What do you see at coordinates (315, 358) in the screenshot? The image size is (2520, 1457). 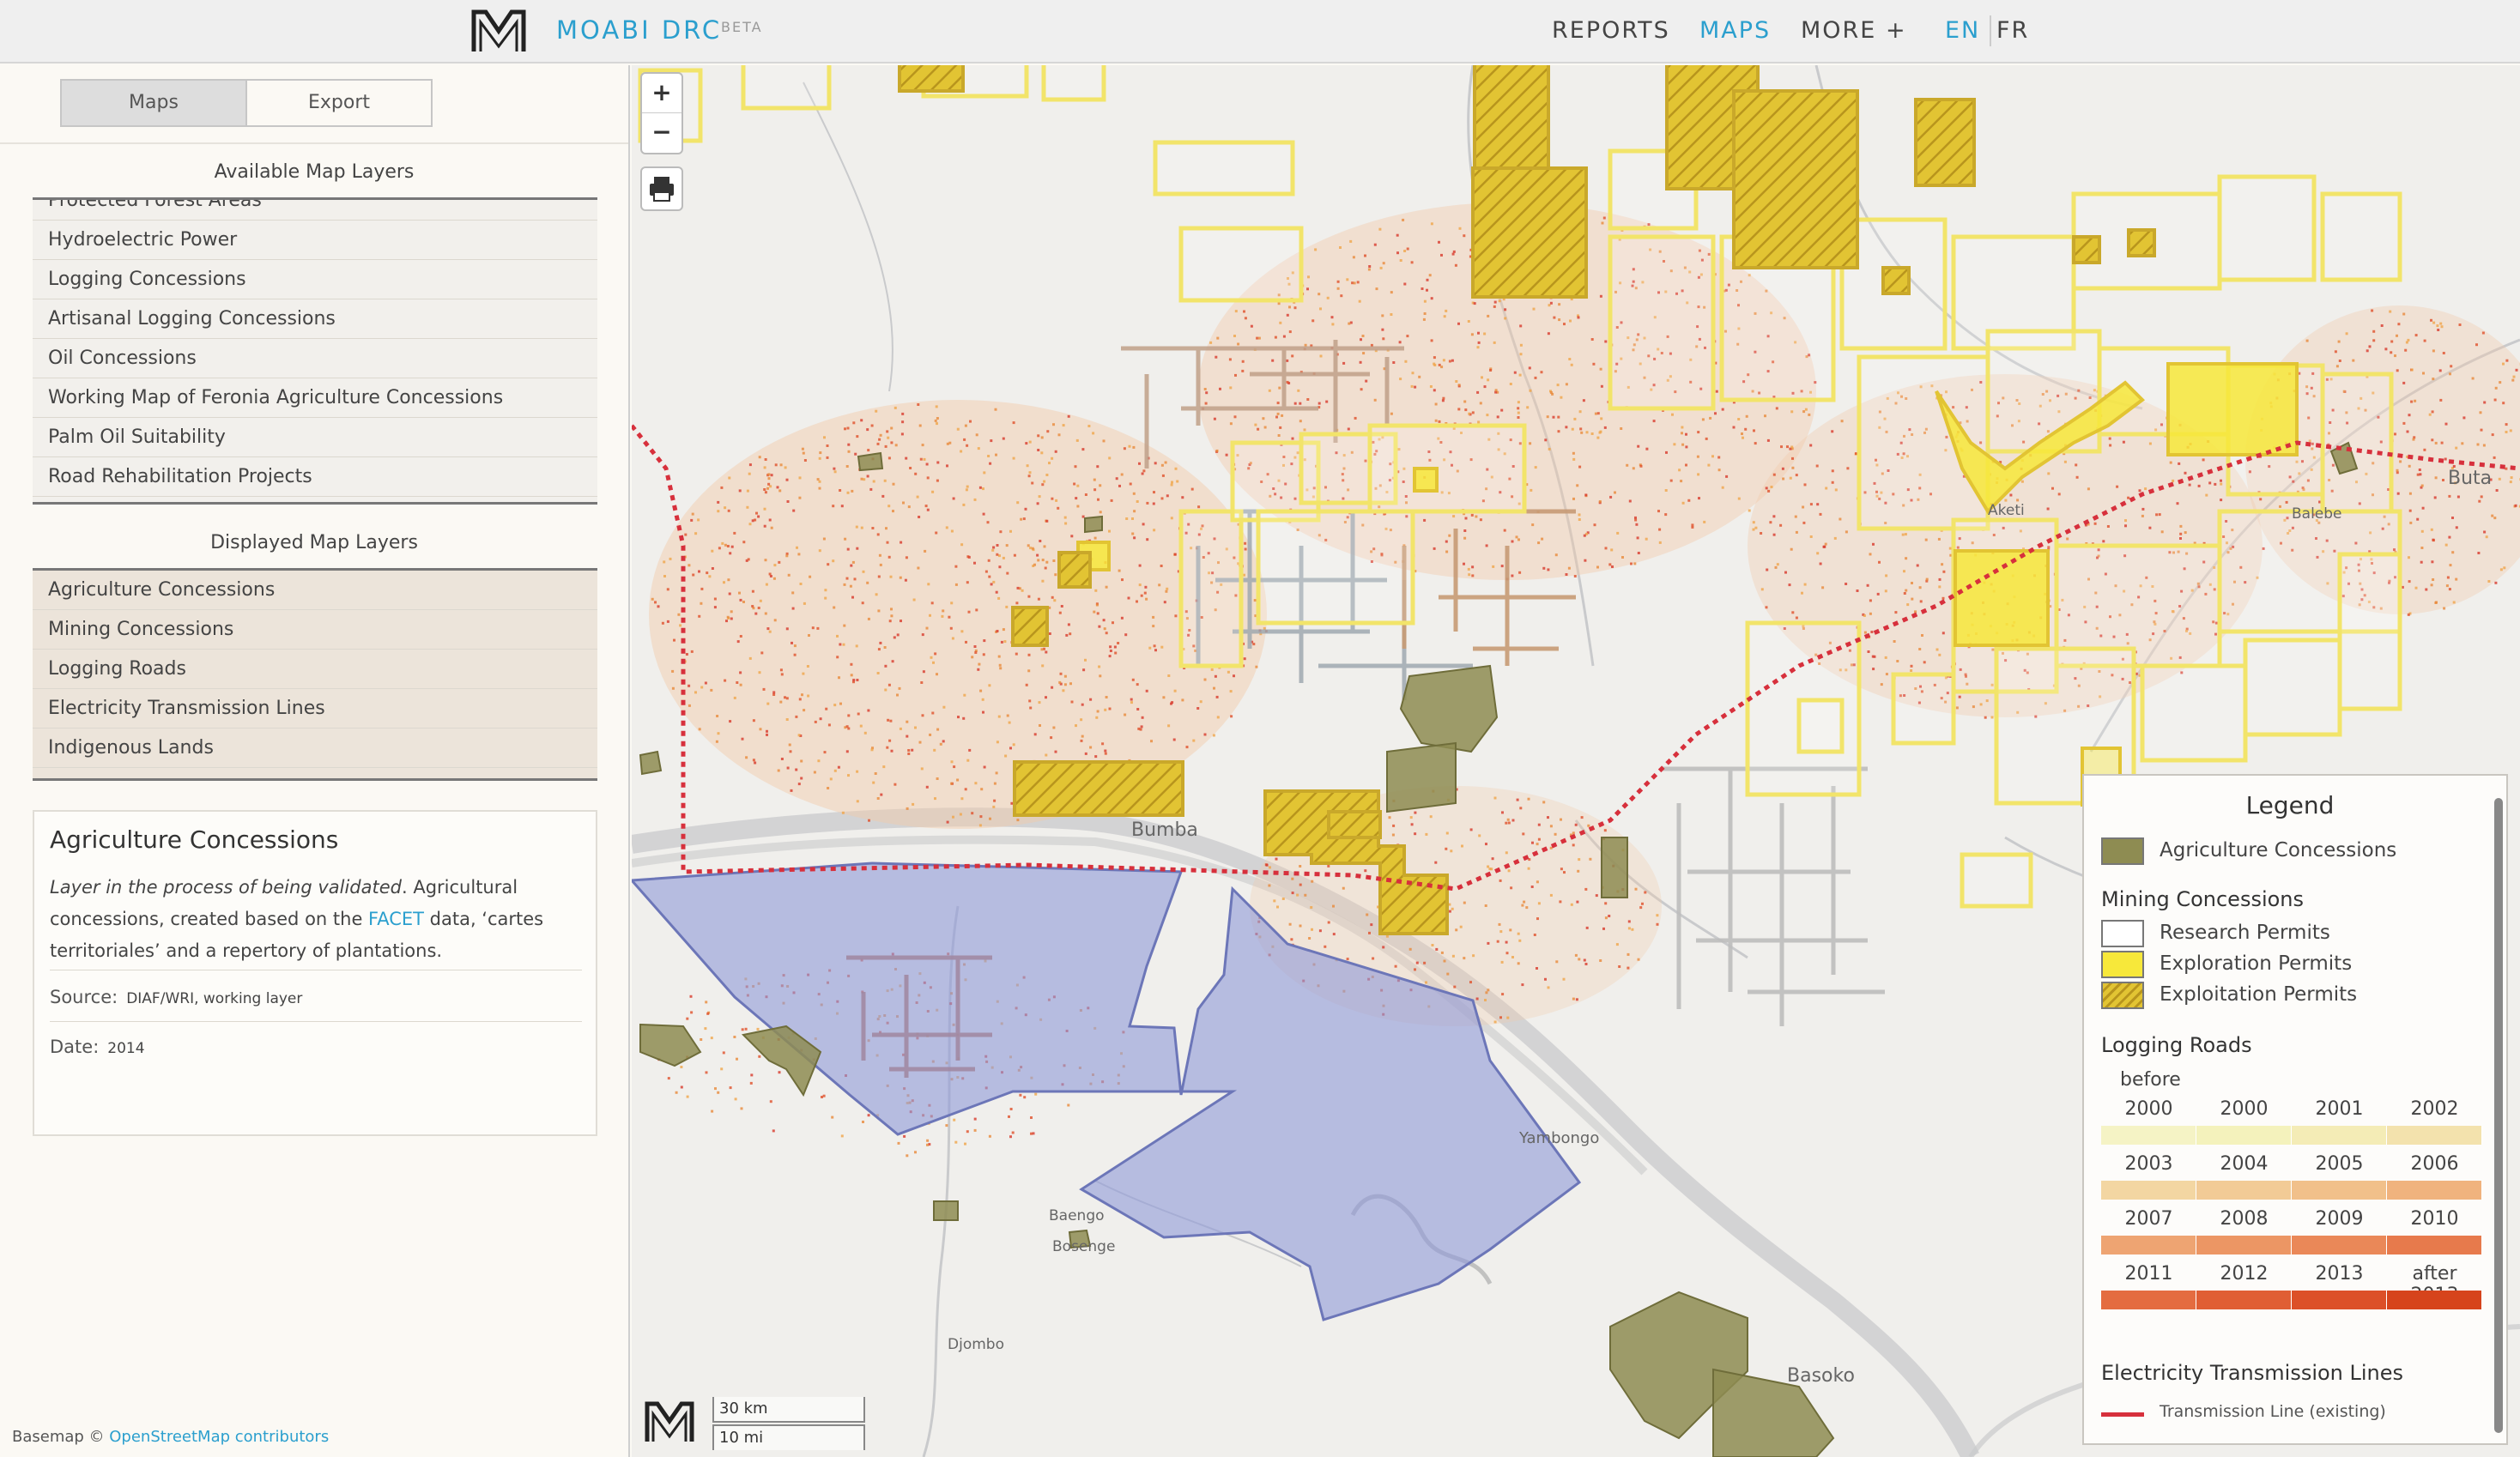 I see `available-layer-item: Oil Concessions` at bounding box center [315, 358].